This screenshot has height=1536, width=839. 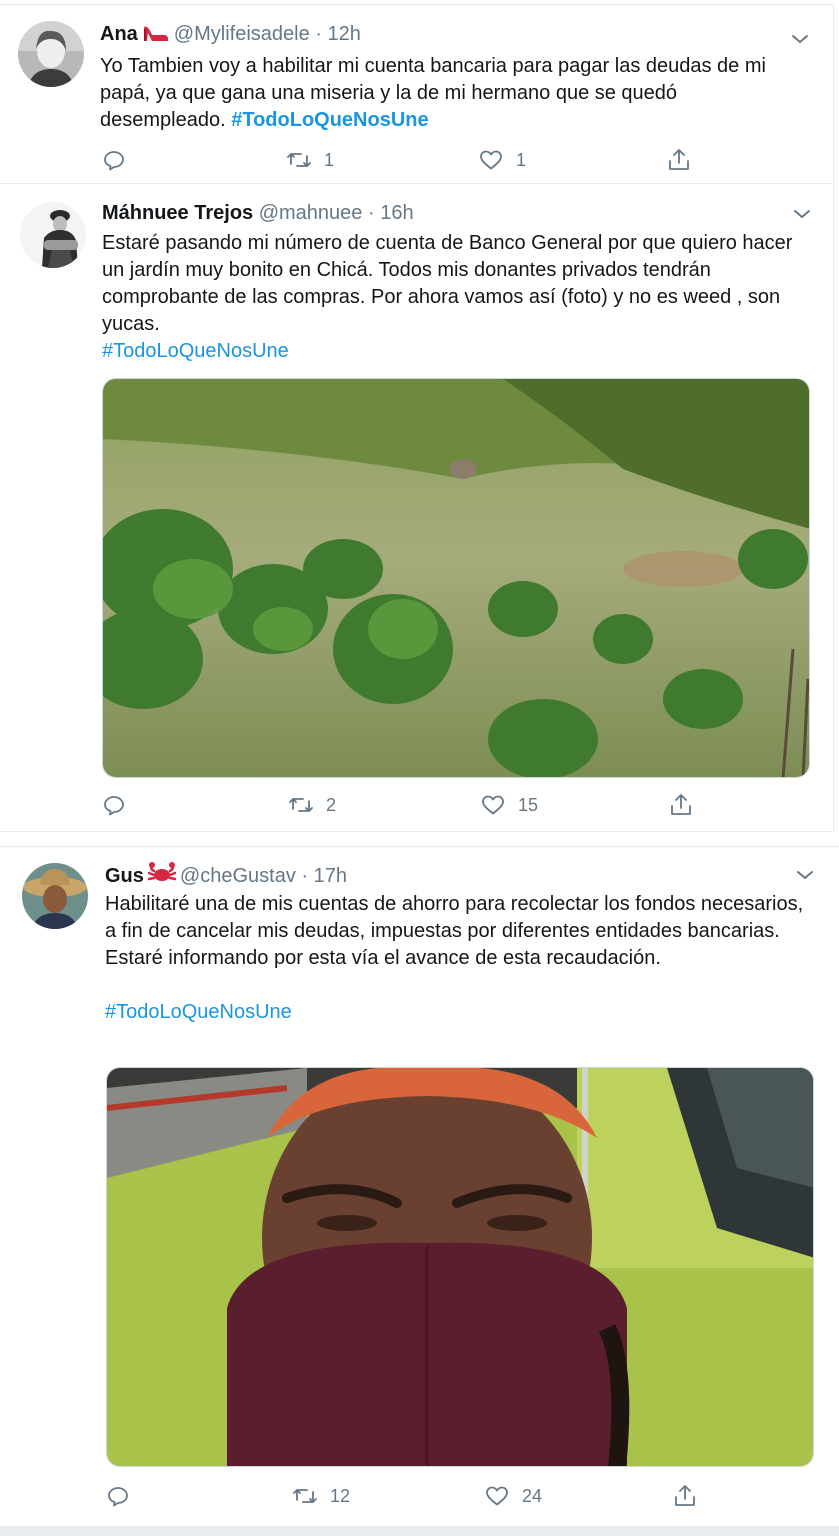 I want to click on retweet-count: 1, so click(x=329, y=159).